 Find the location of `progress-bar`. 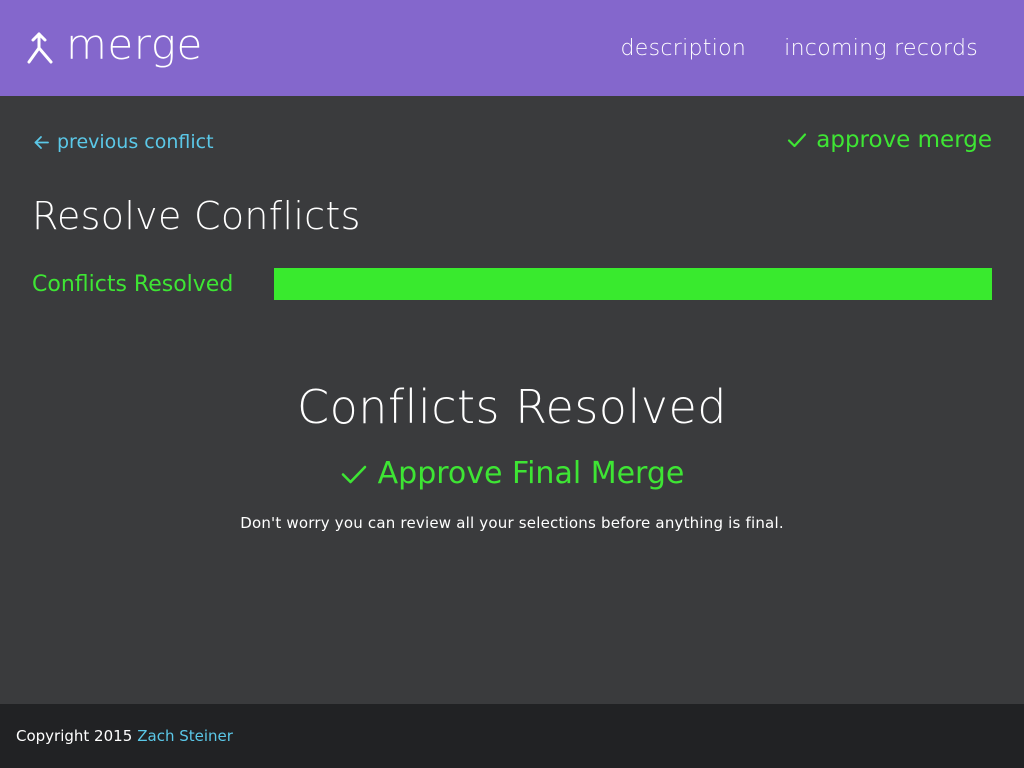

progress-bar is located at coordinates (633, 284).